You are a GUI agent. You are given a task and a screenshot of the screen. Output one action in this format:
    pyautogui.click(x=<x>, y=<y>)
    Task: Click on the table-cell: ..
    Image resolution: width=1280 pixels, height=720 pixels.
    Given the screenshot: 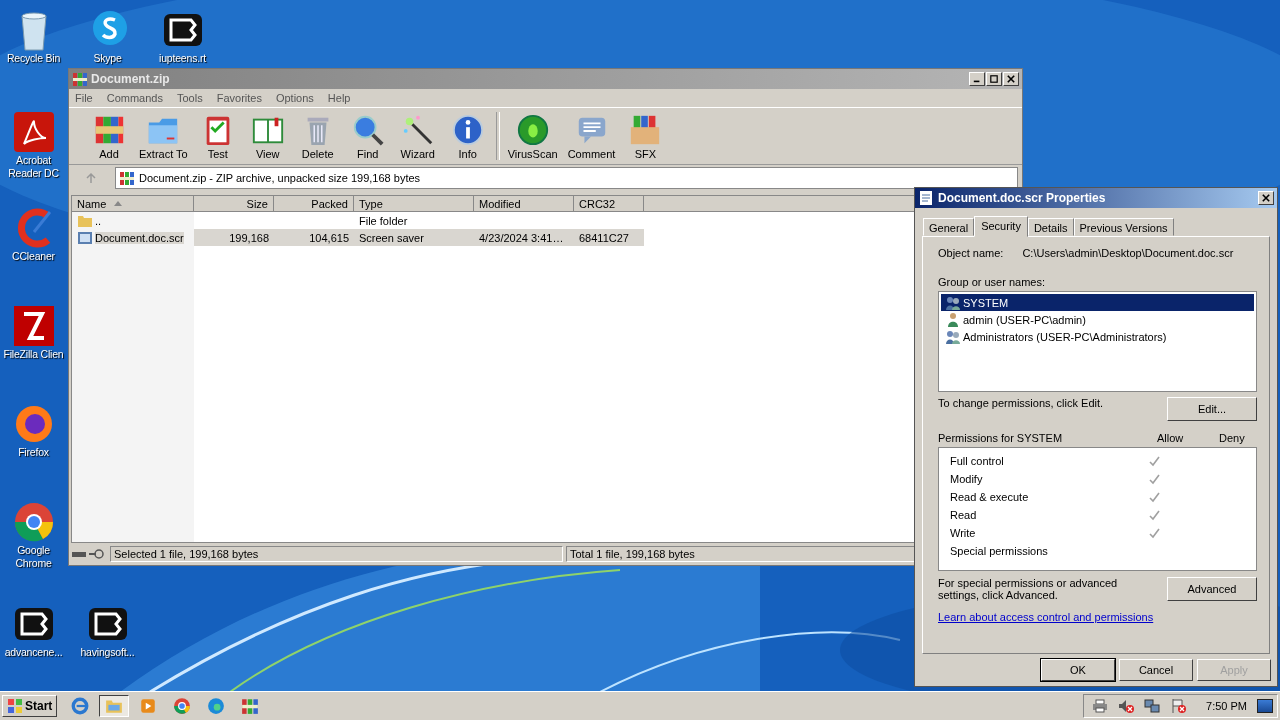 What is the action you would take?
    pyautogui.click(x=98, y=220)
    